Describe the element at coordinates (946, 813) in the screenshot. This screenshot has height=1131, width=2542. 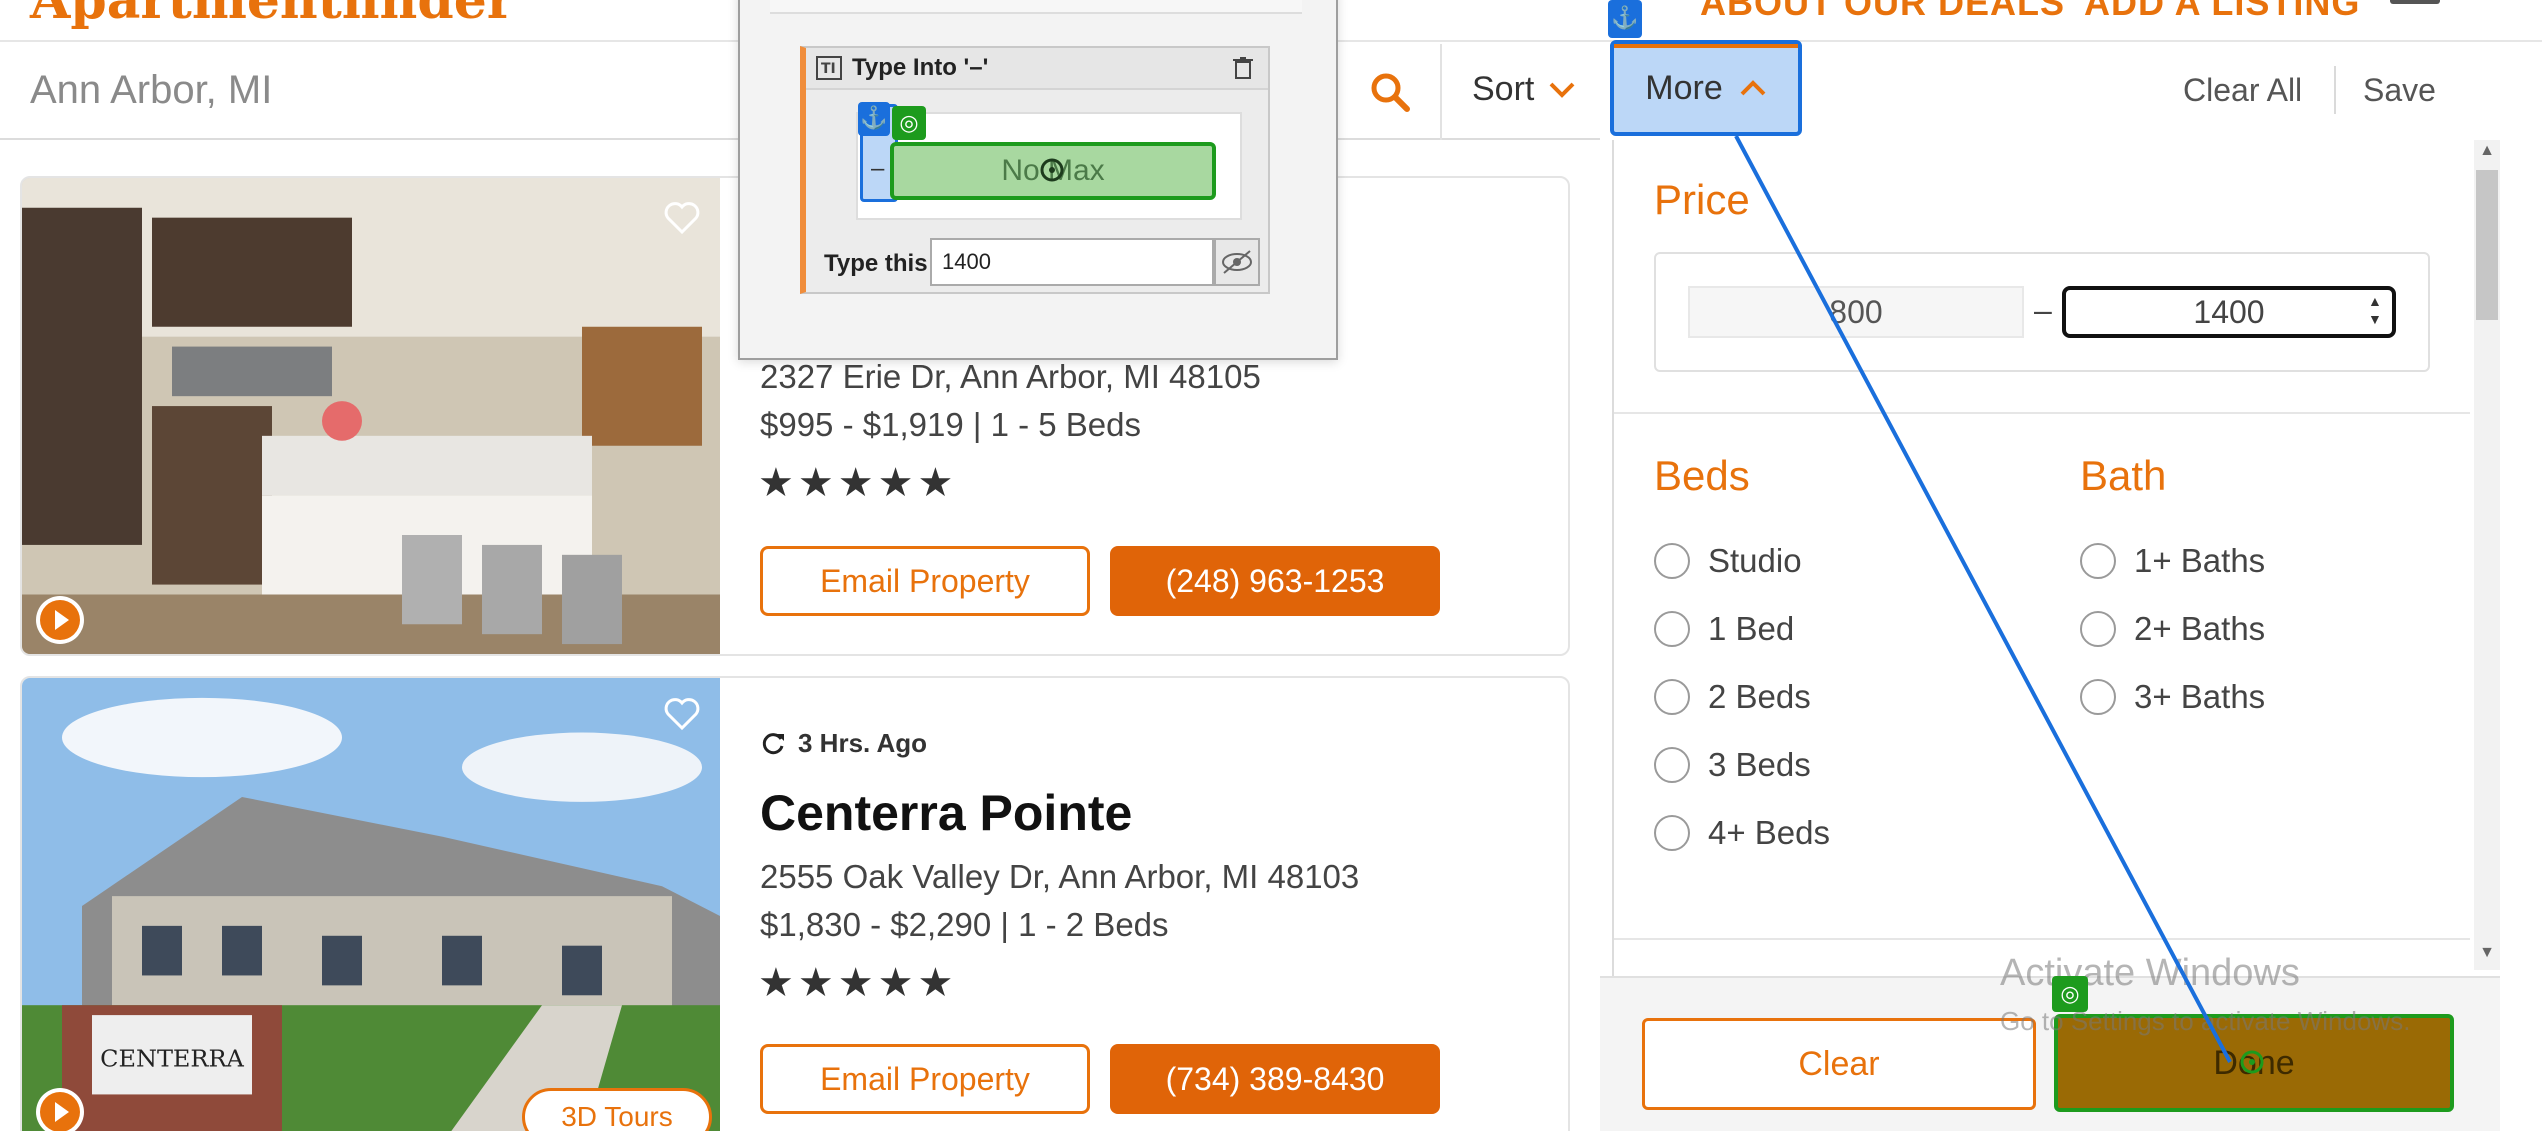
I see `property-name: Centerra Pointe` at that location.